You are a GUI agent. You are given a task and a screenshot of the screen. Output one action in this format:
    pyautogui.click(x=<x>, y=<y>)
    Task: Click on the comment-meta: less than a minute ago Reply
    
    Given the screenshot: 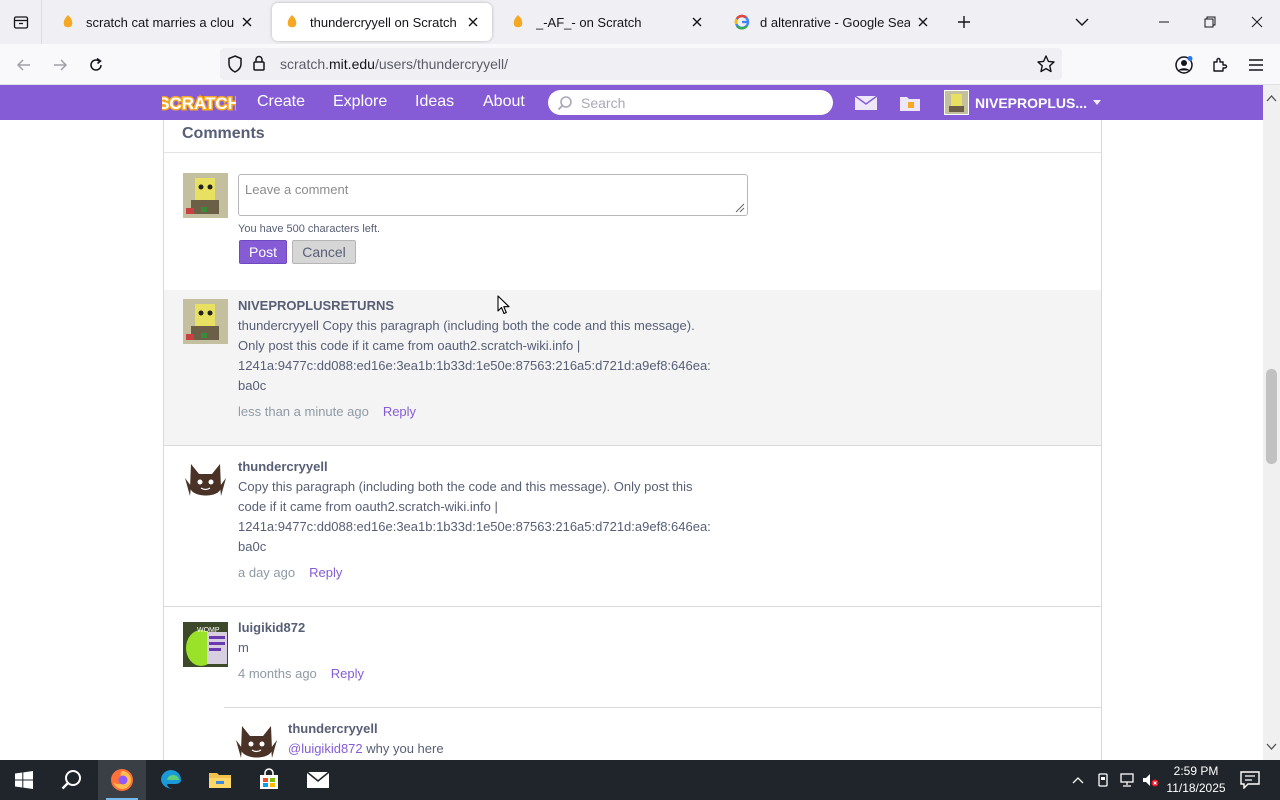 What is the action you would take?
    pyautogui.click(x=327, y=411)
    